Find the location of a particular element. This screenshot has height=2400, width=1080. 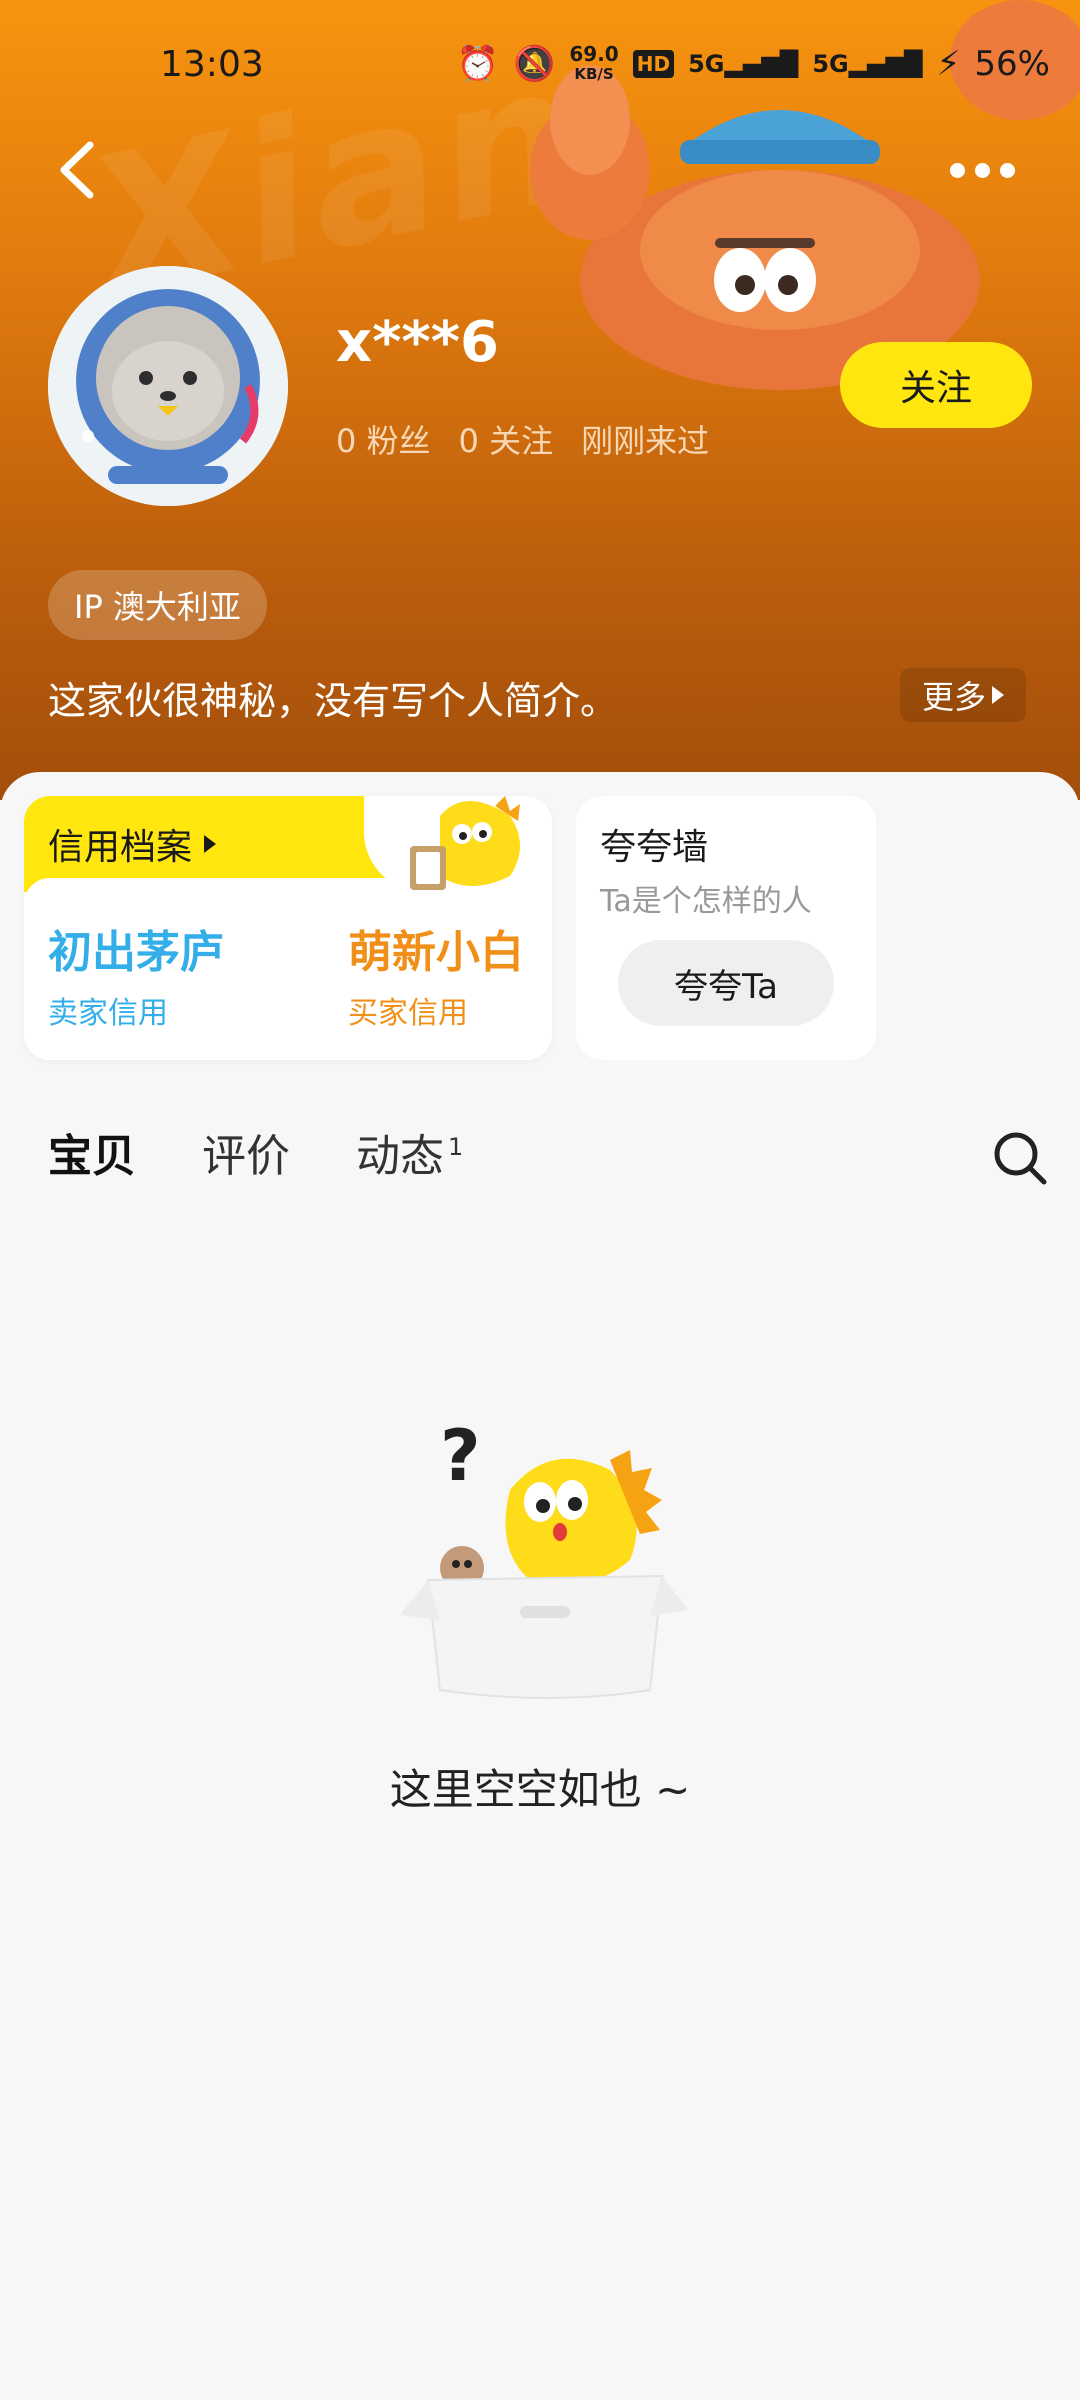

credit-title: 信用档案 is located at coordinates (132, 844).